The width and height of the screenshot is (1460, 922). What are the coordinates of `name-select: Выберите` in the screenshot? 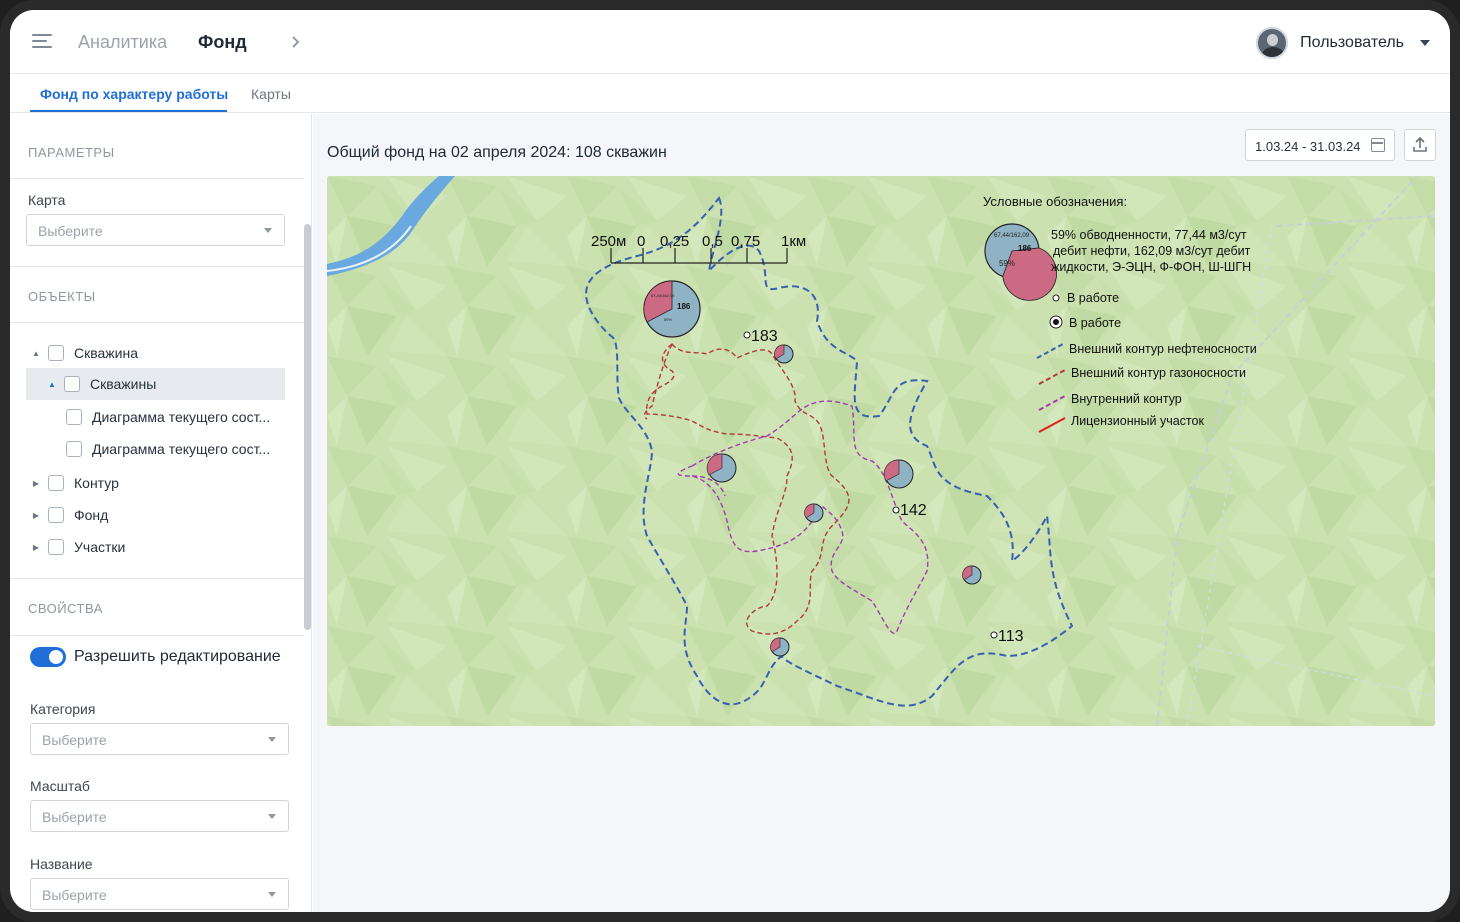 It's located at (159, 894).